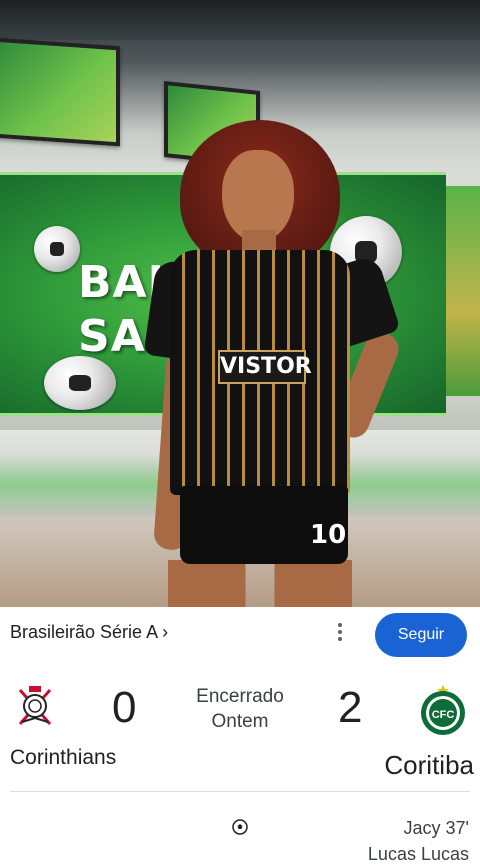 The height and width of the screenshot is (865, 480). Describe the element at coordinates (63, 758) in the screenshot. I see `home-team-name: Corinthians` at that location.